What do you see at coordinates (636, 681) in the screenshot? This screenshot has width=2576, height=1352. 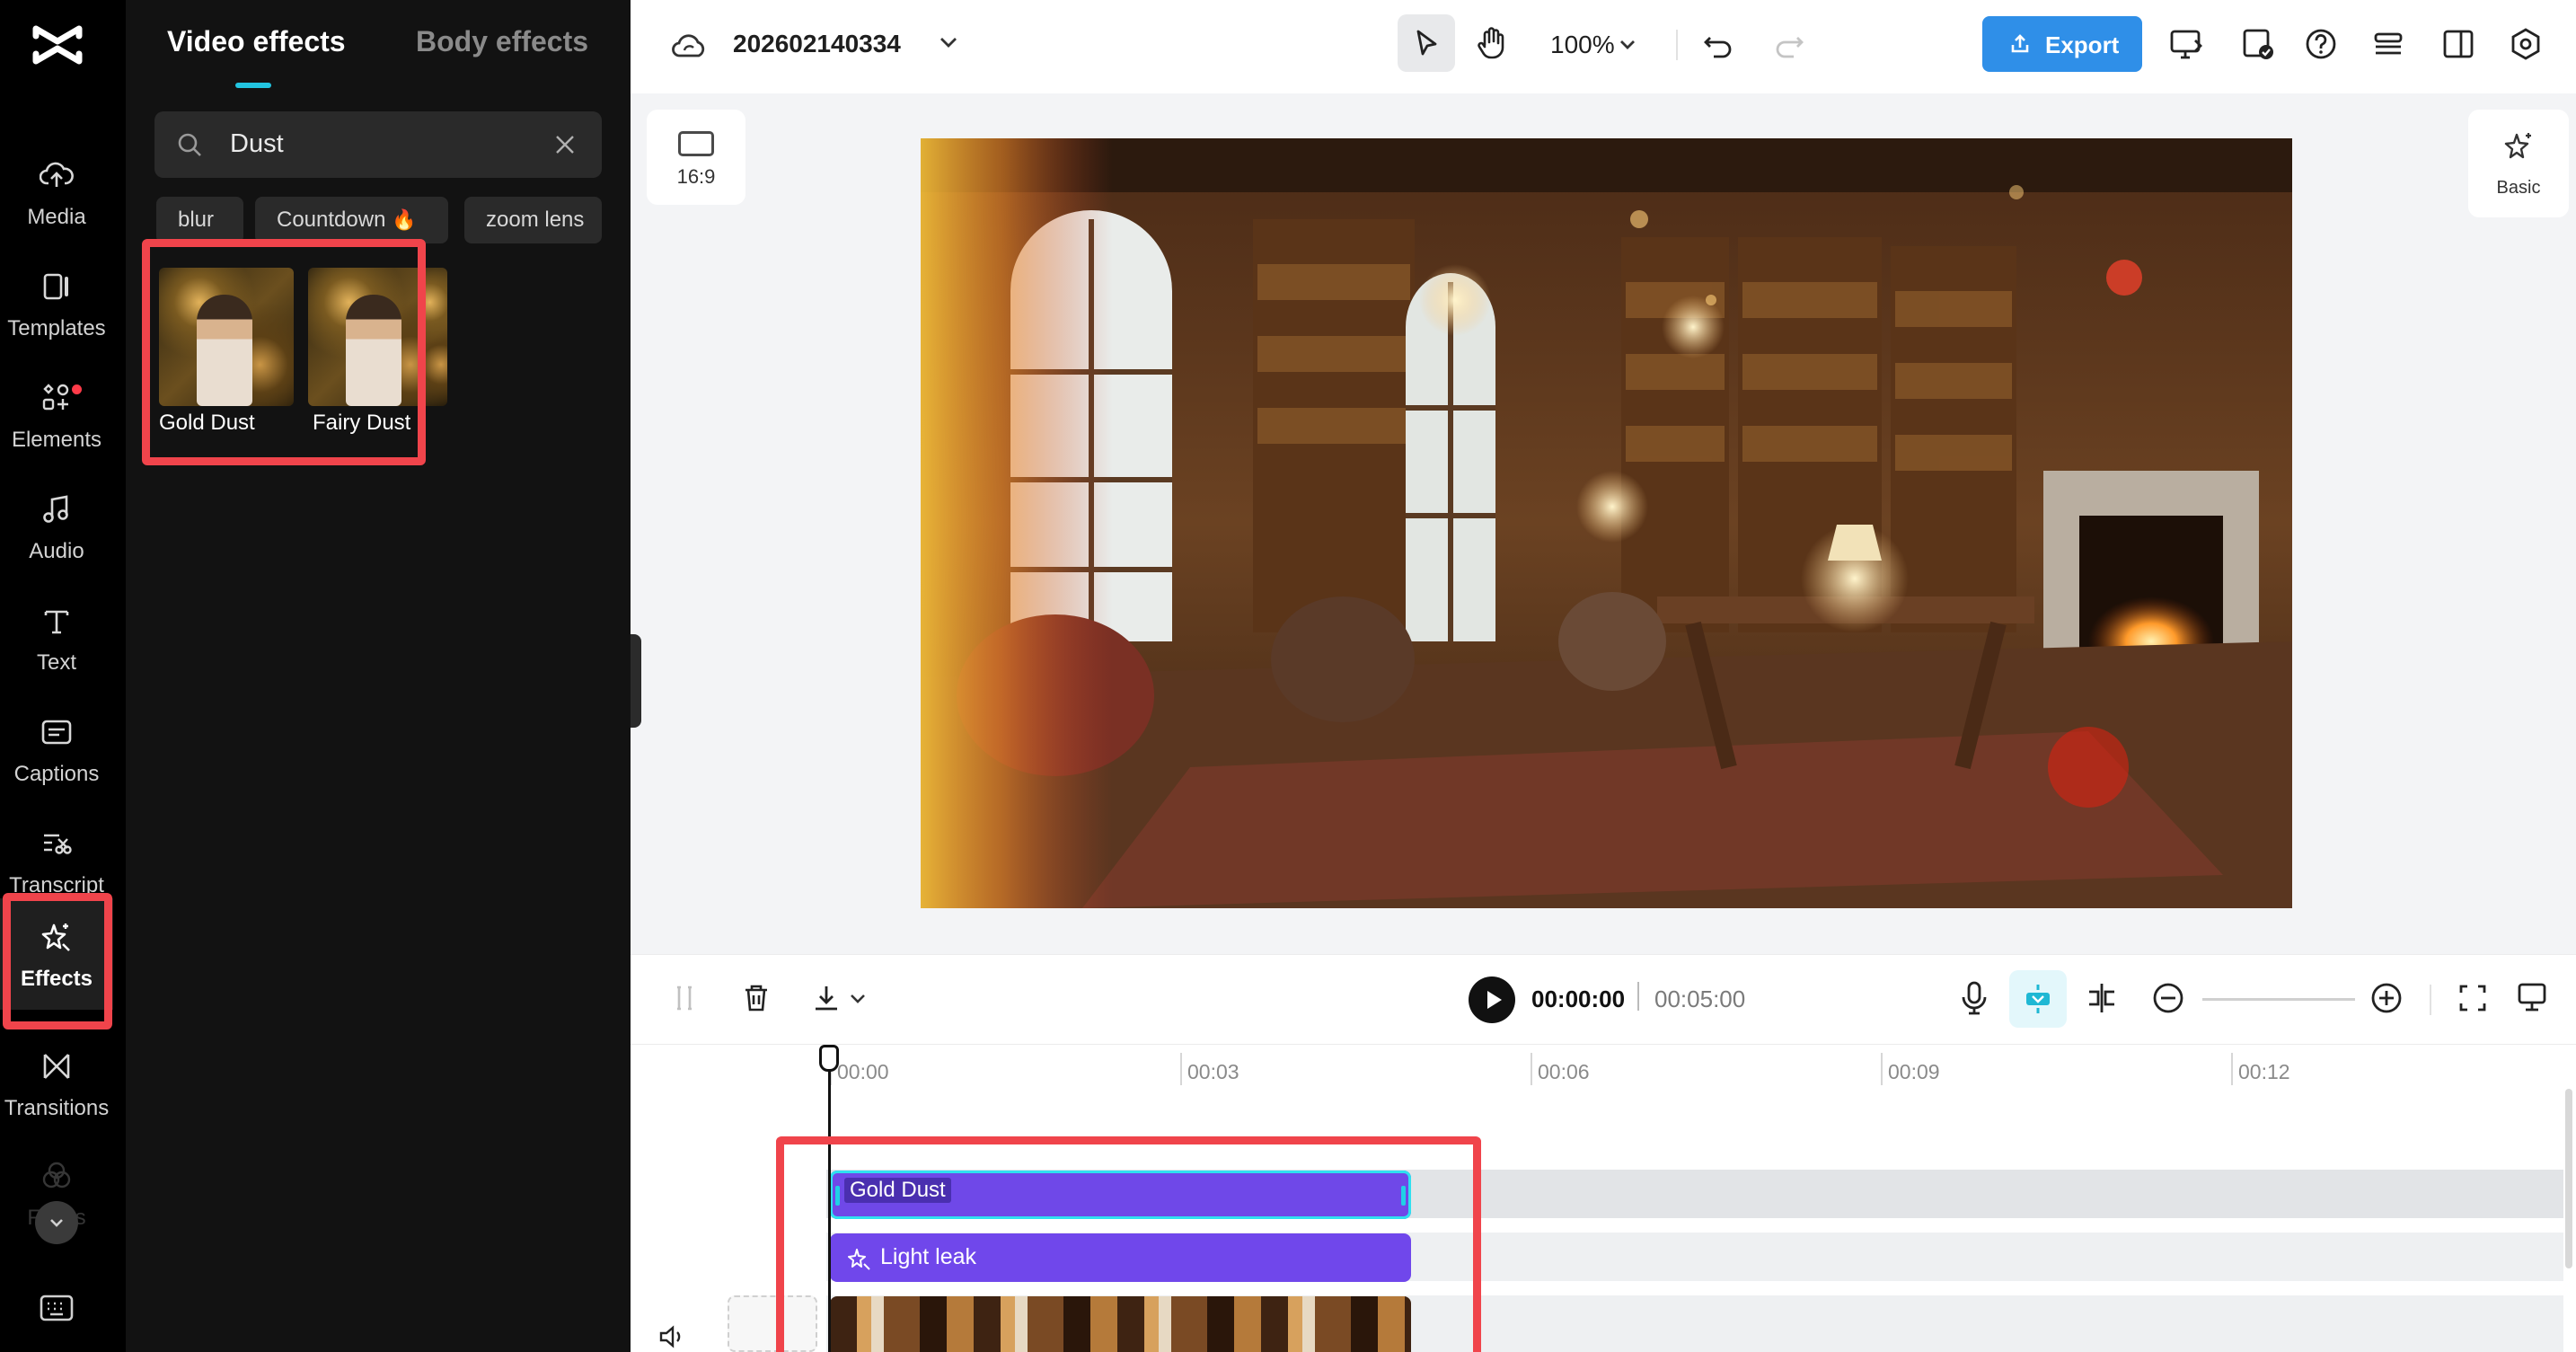 I see `panel-collapse-handle` at bounding box center [636, 681].